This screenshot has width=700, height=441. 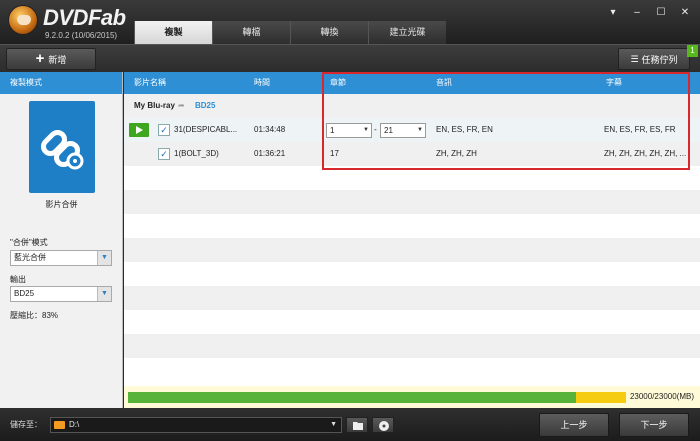 I want to click on tab-copy: 複製, so click(x=173, y=32).